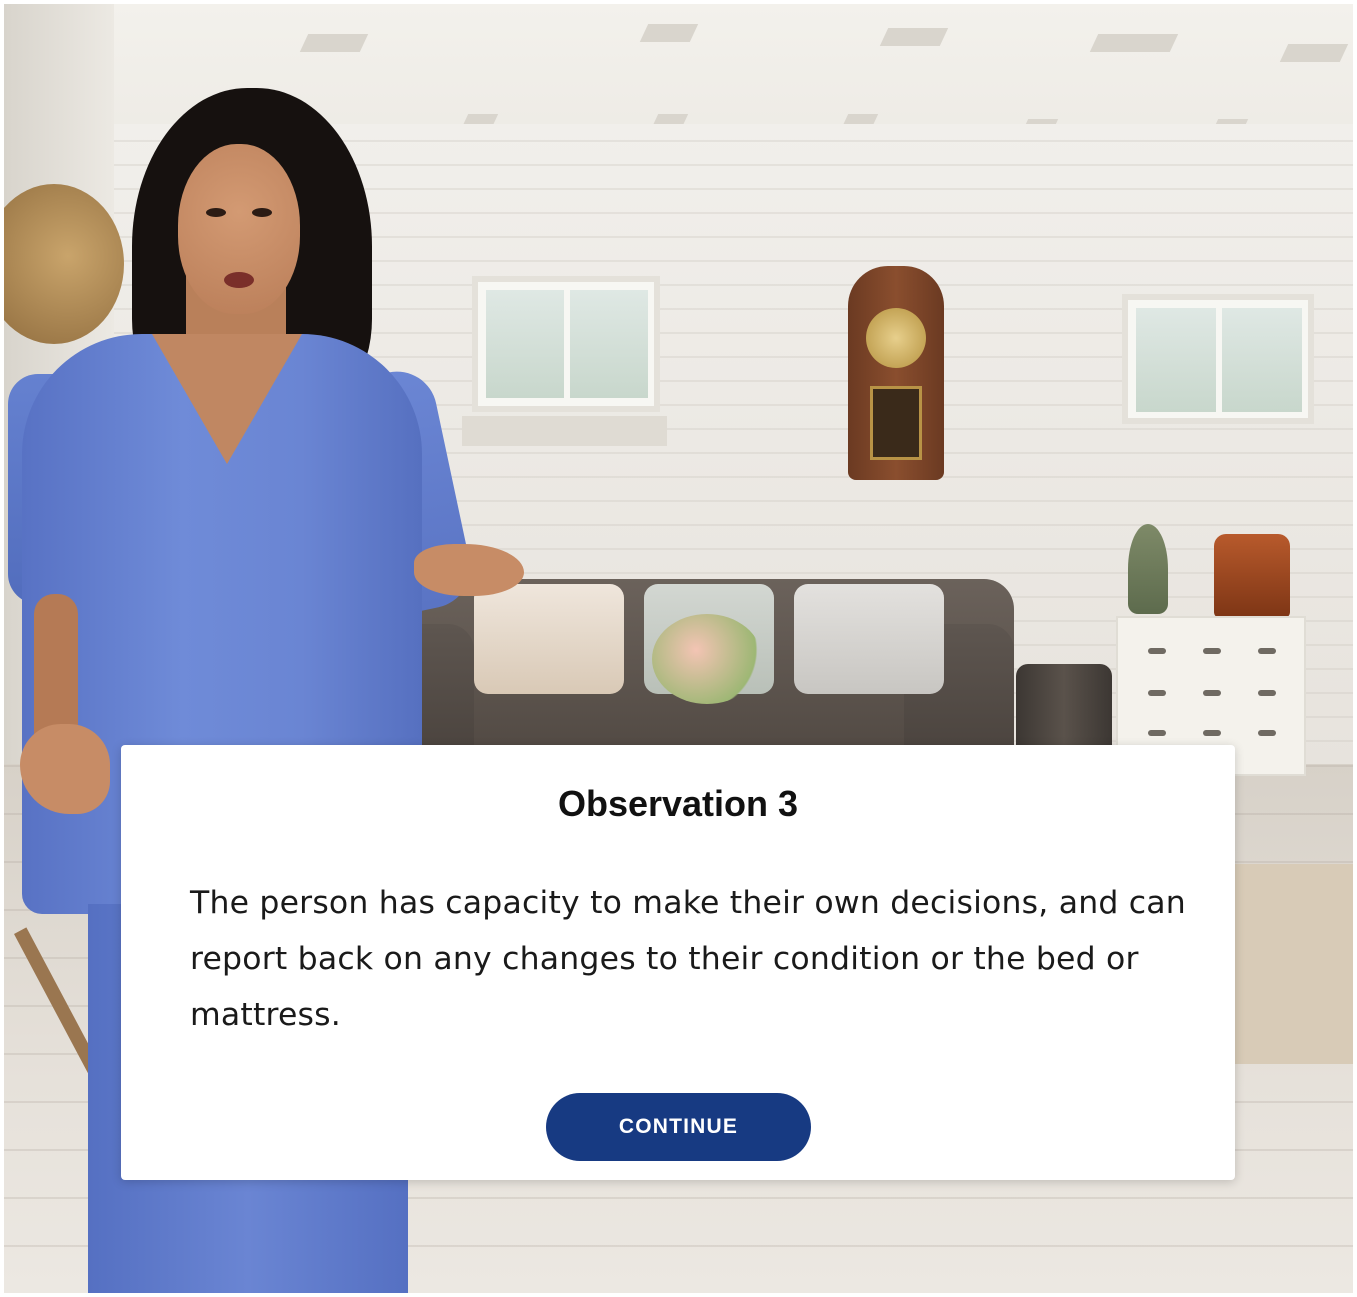  What do you see at coordinates (707, 659) in the screenshot?
I see `flower-vase` at bounding box center [707, 659].